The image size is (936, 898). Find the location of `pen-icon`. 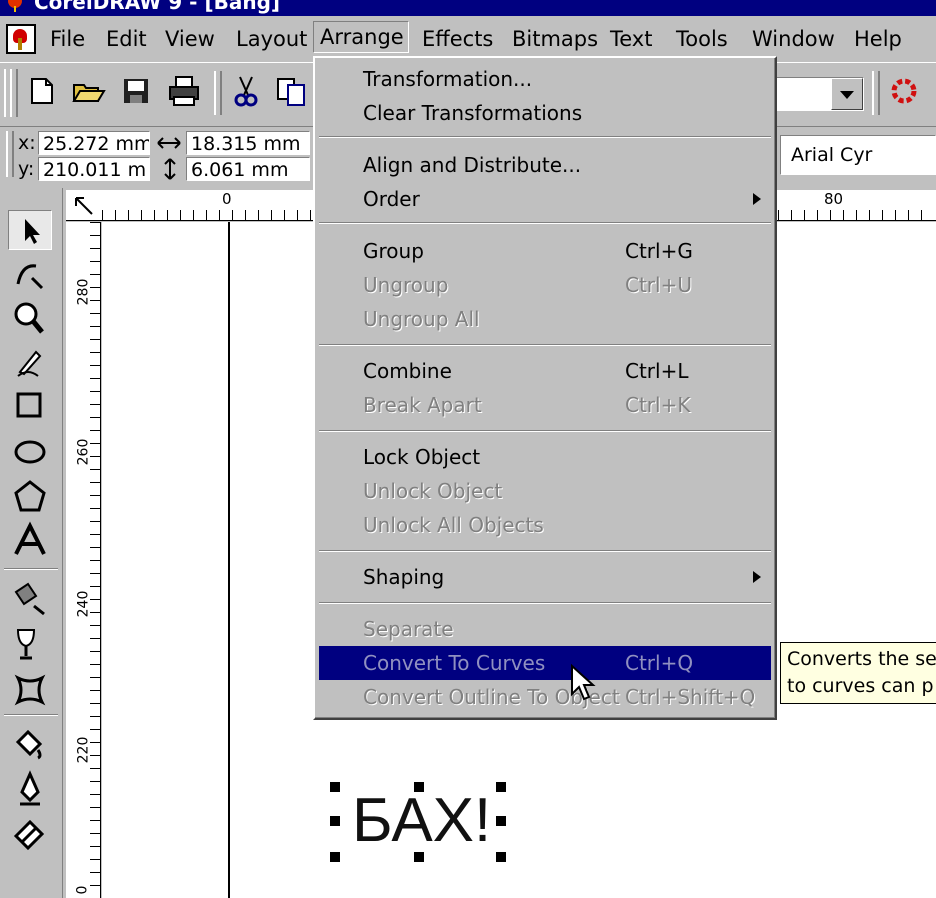

pen-icon is located at coordinates (29, 363).